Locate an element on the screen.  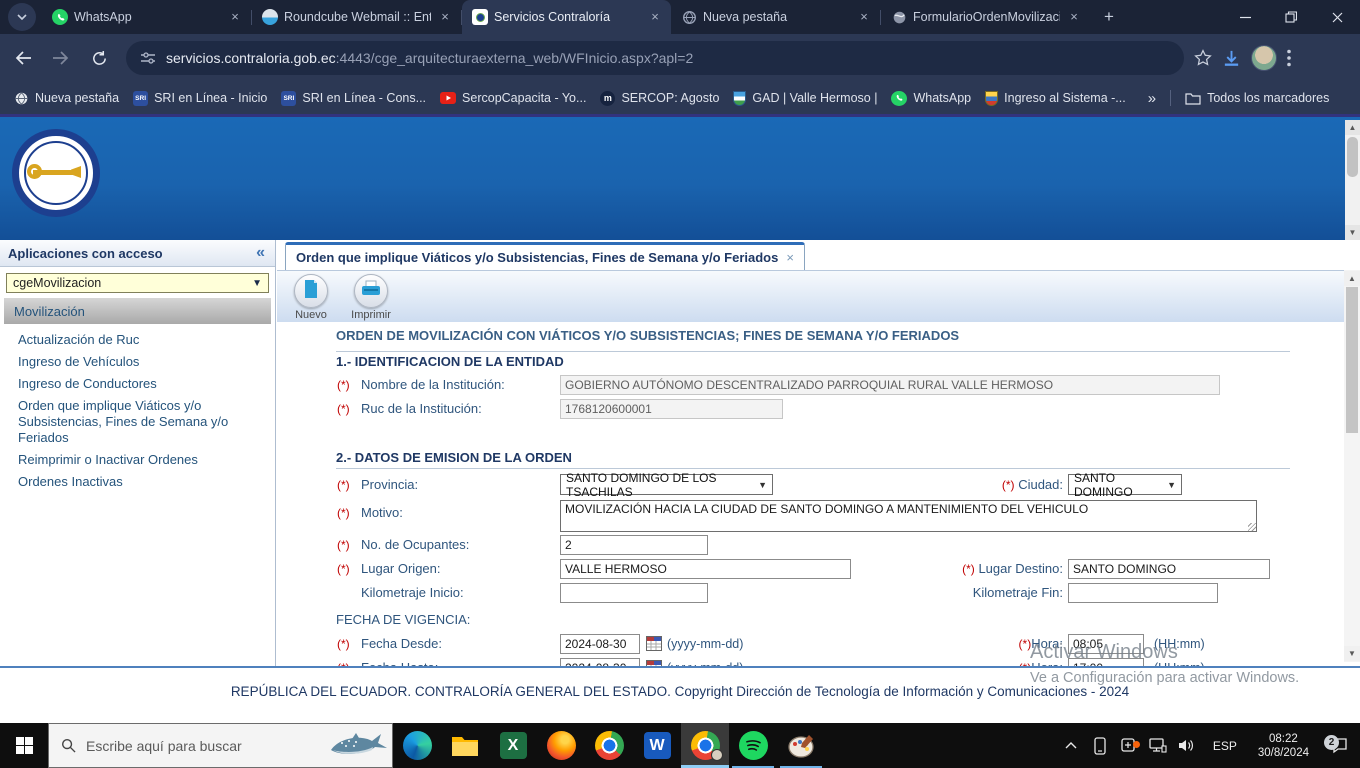
start-button is located at coordinates (24, 745).